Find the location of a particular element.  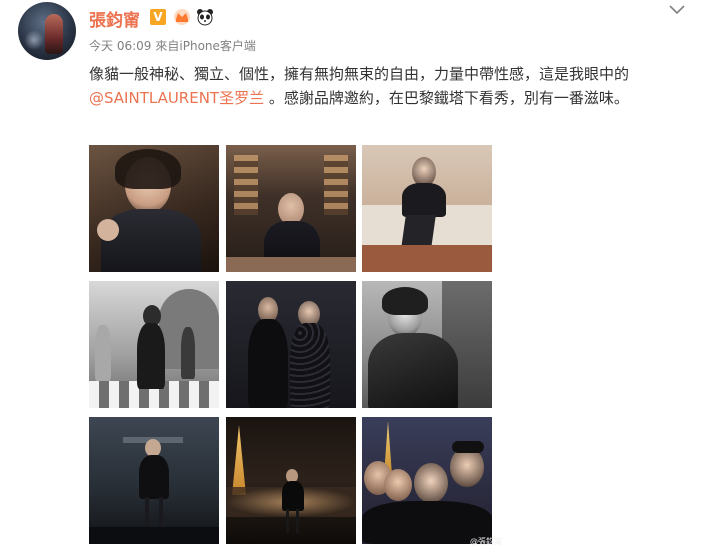

photo-watermark: @張鈞甯 is located at coordinates (486, 541).